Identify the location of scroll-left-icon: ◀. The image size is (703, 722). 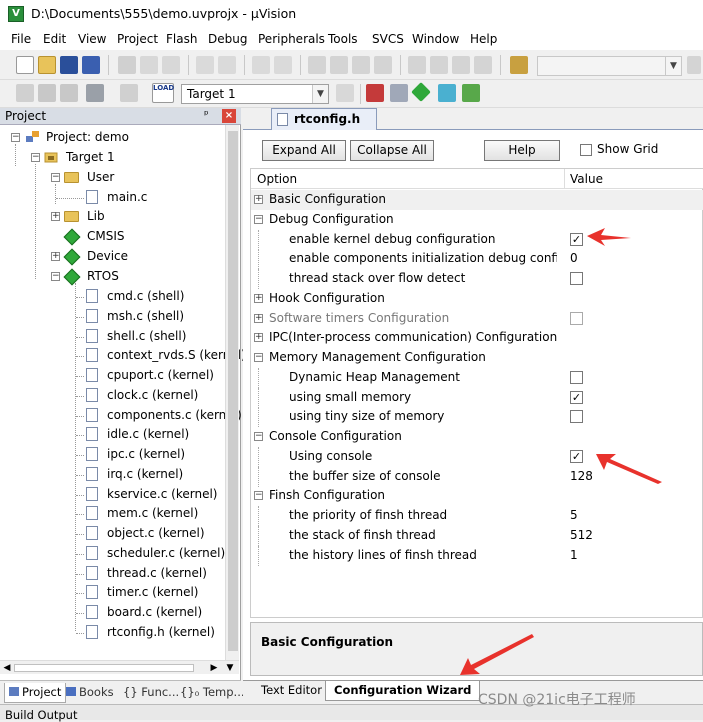
(7, 668).